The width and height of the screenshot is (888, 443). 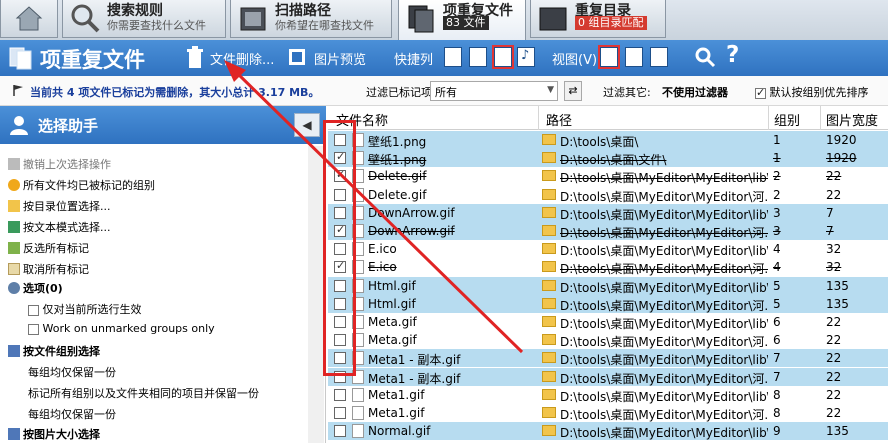 I want to click on tab-search-rules: 搜索规则 你需要查找什么文件, so click(x=144, y=19).